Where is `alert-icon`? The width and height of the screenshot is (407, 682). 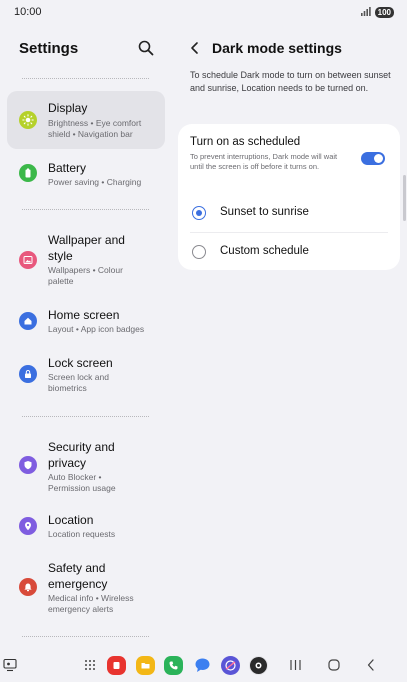
alert-icon is located at coordinates (28, 587).